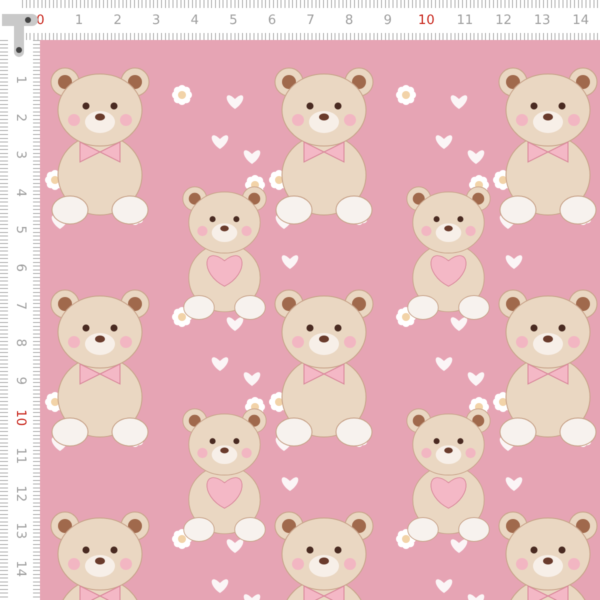  What do you see at coordinates (40, 21) in the screenshot?
I see `ruler-number: 0` at bounding box center [40, 21].